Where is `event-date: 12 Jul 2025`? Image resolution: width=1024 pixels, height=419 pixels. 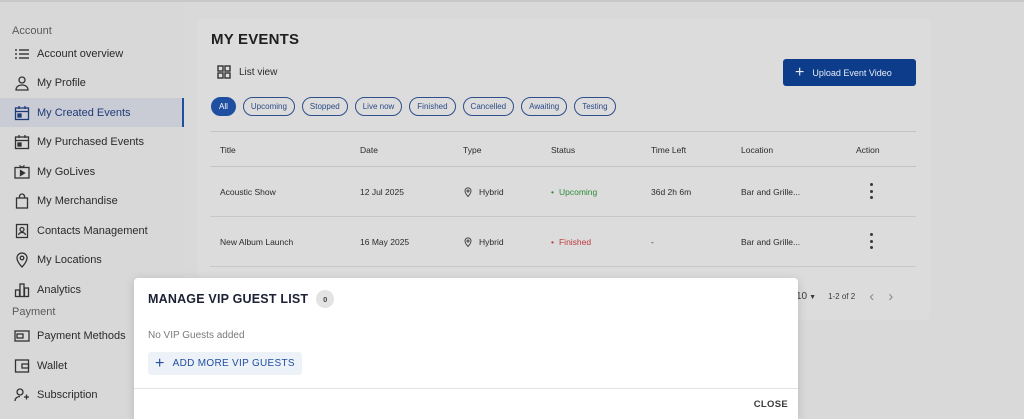 event-date: 12 Jul 2025 is located at coordinates (382, 192).